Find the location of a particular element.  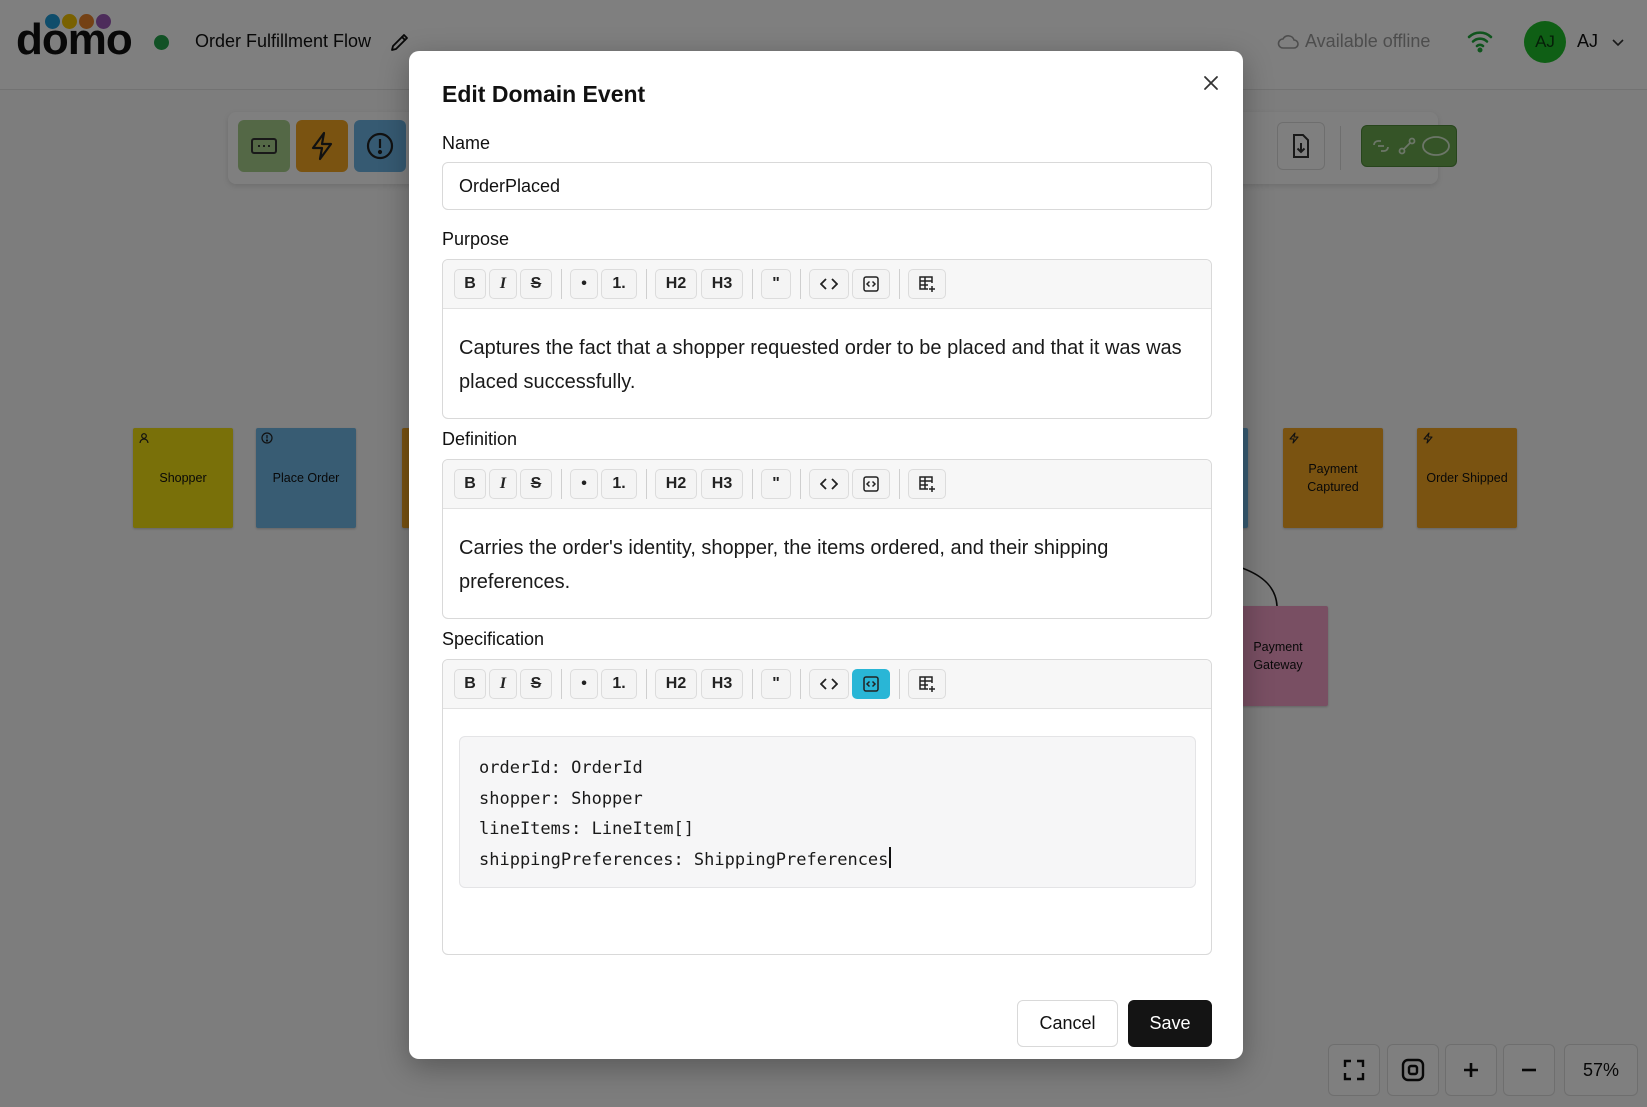

specification-toolbar: B I S • 1. H2 H3 " is located at coordinates (827, 684).